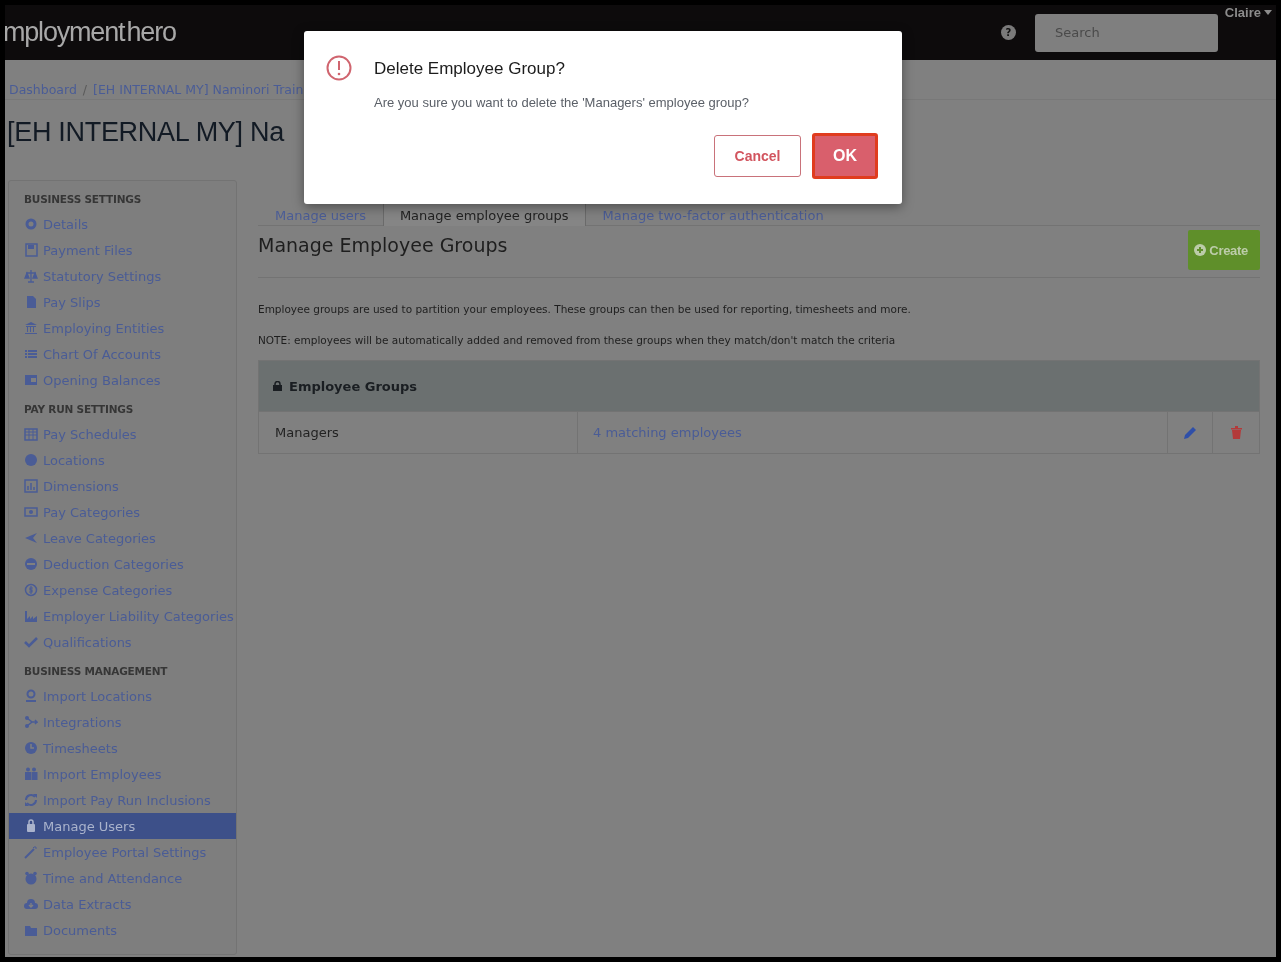 This screenshot has width=1281, height=962. I want to click on caret-icon, so click(1268, 12).